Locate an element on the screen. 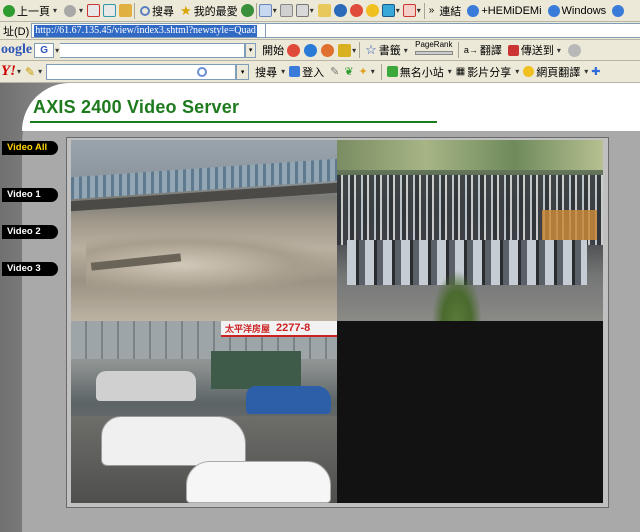 The width and height of the screenshot is (640, 532). block-icon is located at coordinates (409, 10).